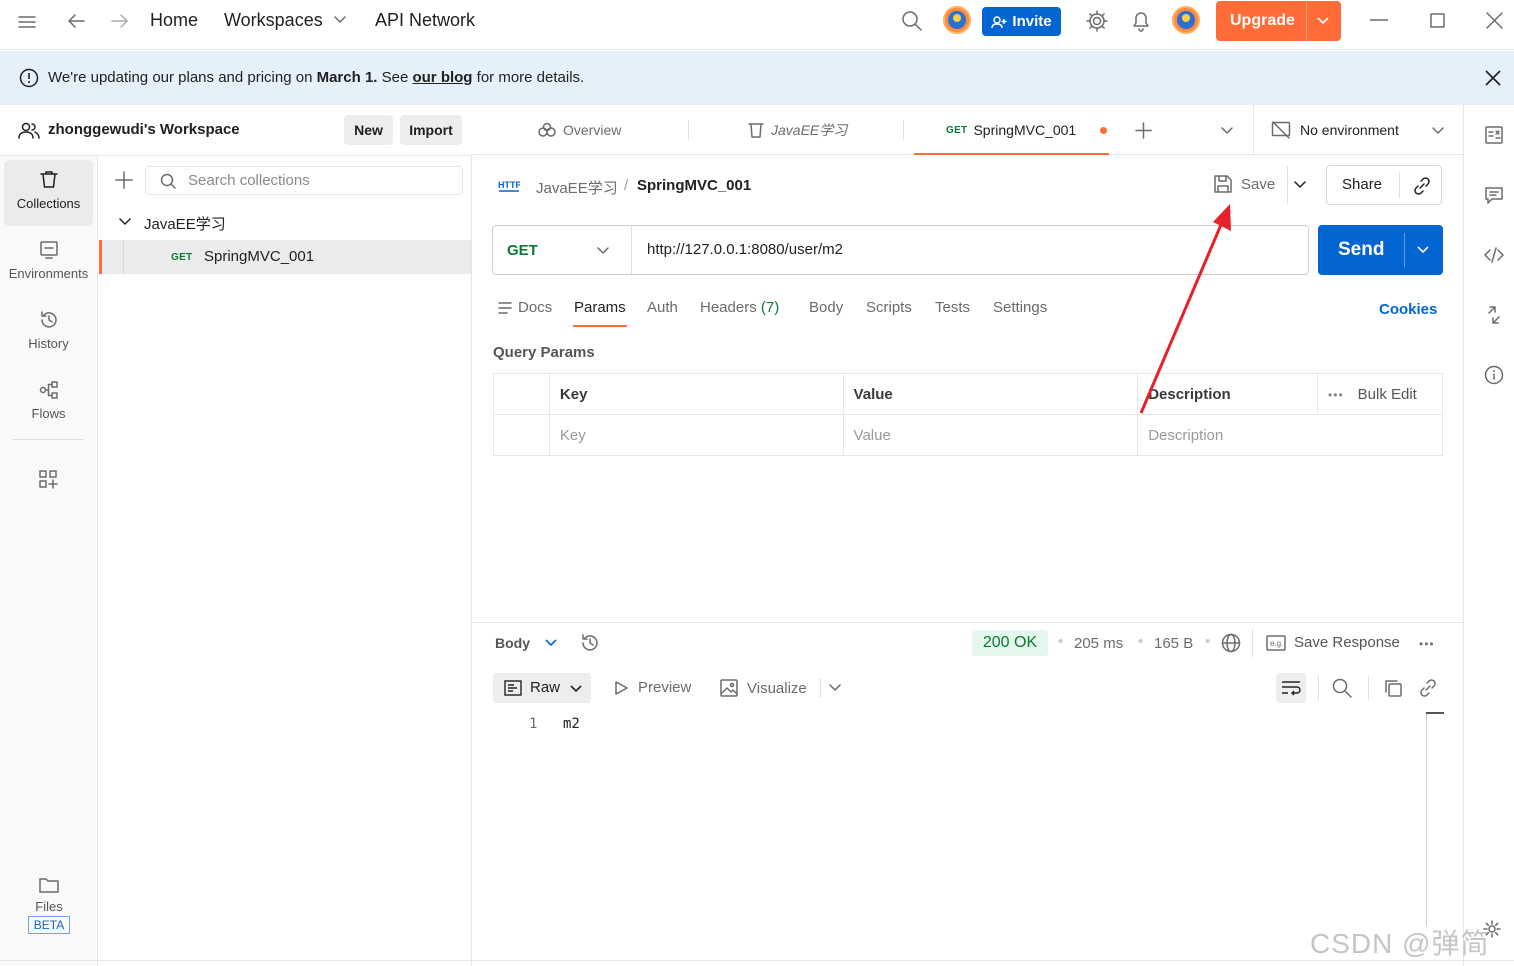 The height and width of the screenshot is (966, 1514). What do you see at coordinates (48, 193) in the screenshot?
I see `rail-collections: Collections` at bounding box center [48, 193].